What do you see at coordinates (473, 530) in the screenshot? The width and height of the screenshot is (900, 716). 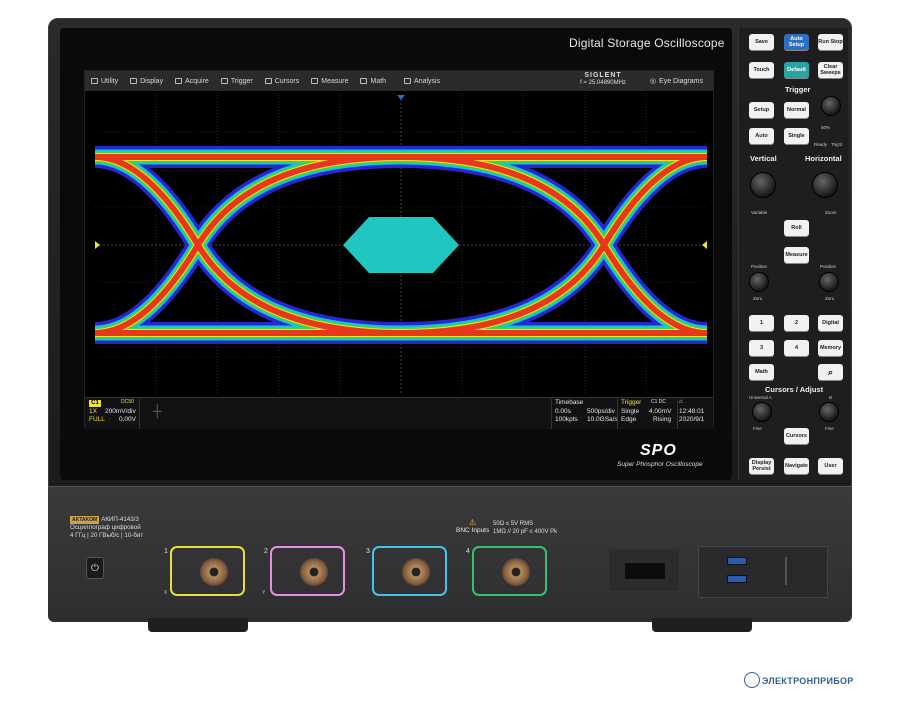 I see `bnc-title: BNC Inputs` at bounding box center [473, 530].